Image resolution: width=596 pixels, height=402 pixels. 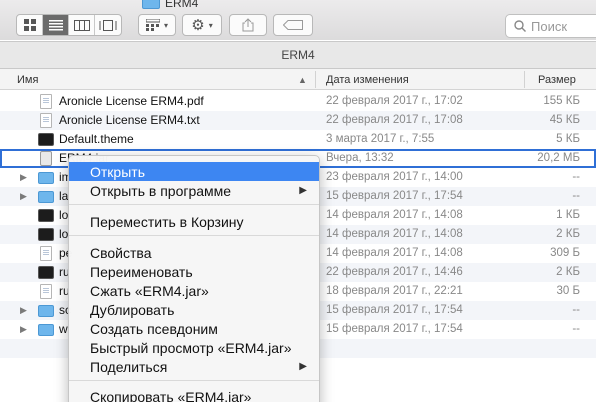 What do you see at coordinates (64, 196) in the screenshot?
I see `file-name: la` at bounding box center [64, 196].